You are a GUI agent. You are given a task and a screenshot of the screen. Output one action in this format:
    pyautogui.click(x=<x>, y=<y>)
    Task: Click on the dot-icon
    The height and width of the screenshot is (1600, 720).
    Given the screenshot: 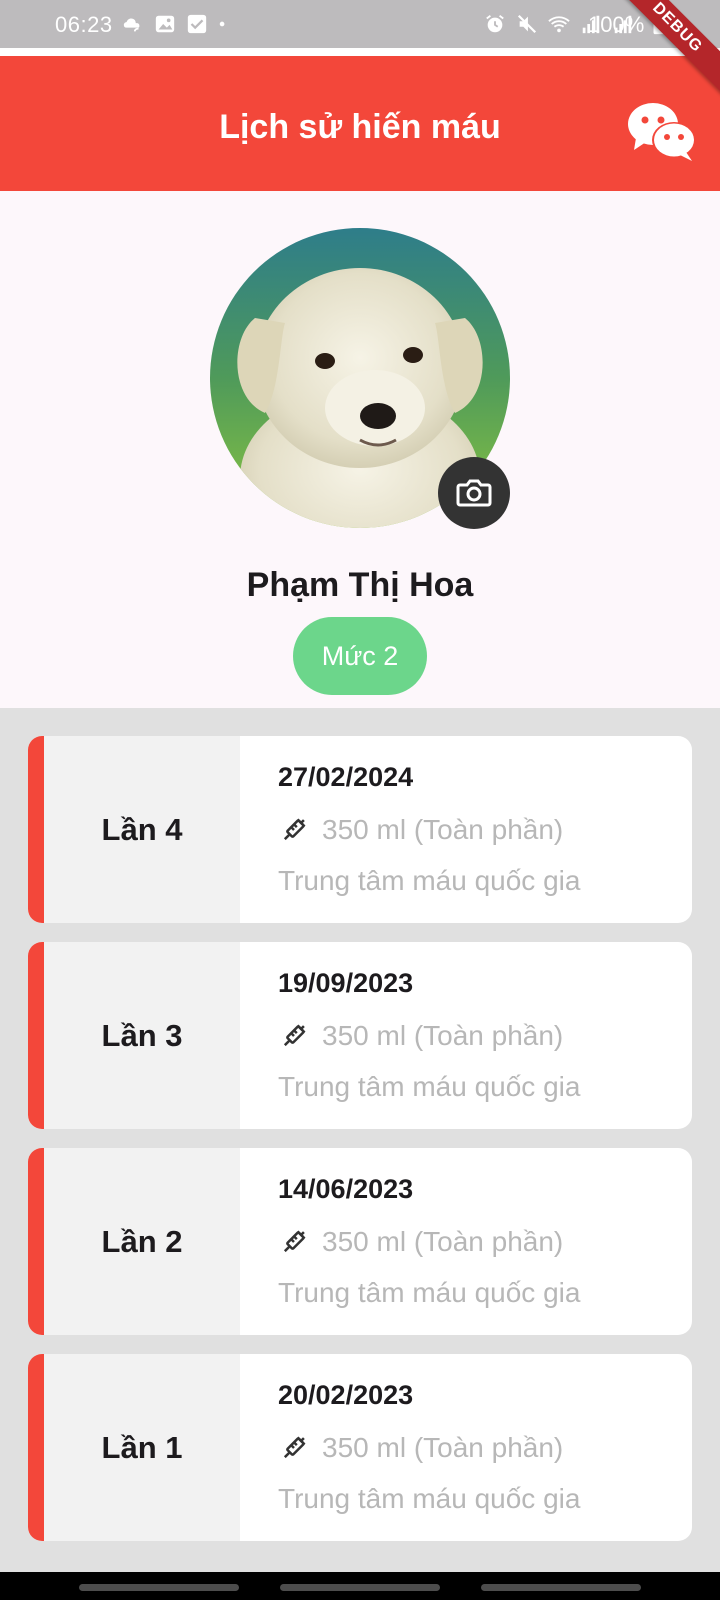 What is the action you would take?
    pyautogui.click(x=222, y=24)
    